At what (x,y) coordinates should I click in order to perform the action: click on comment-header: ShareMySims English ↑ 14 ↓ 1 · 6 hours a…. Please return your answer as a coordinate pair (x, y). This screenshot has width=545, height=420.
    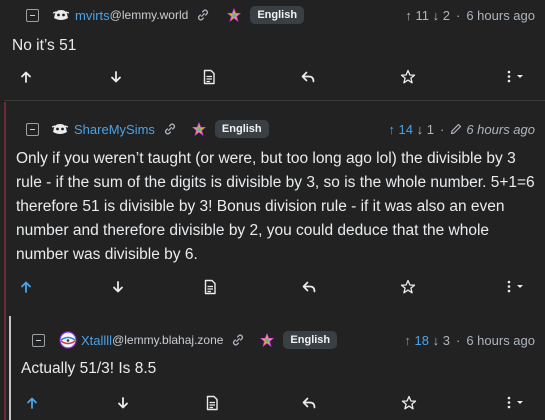
    Looking at the image, I should click on (274, 129).